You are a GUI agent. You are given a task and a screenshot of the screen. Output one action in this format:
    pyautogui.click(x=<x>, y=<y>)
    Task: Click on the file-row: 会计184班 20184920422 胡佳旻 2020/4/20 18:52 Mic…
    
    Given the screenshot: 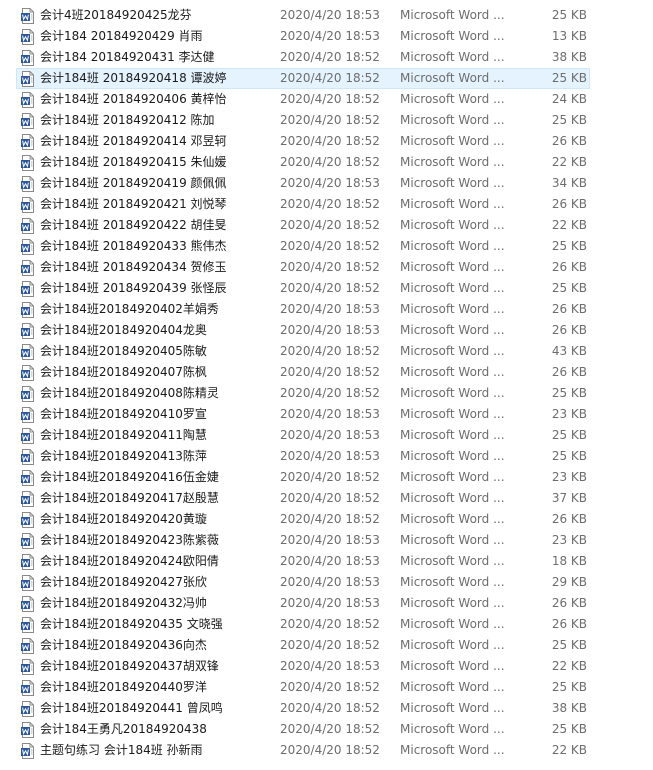 What is the action you would take?
    pyautogui.click(x=303, y=225)
    